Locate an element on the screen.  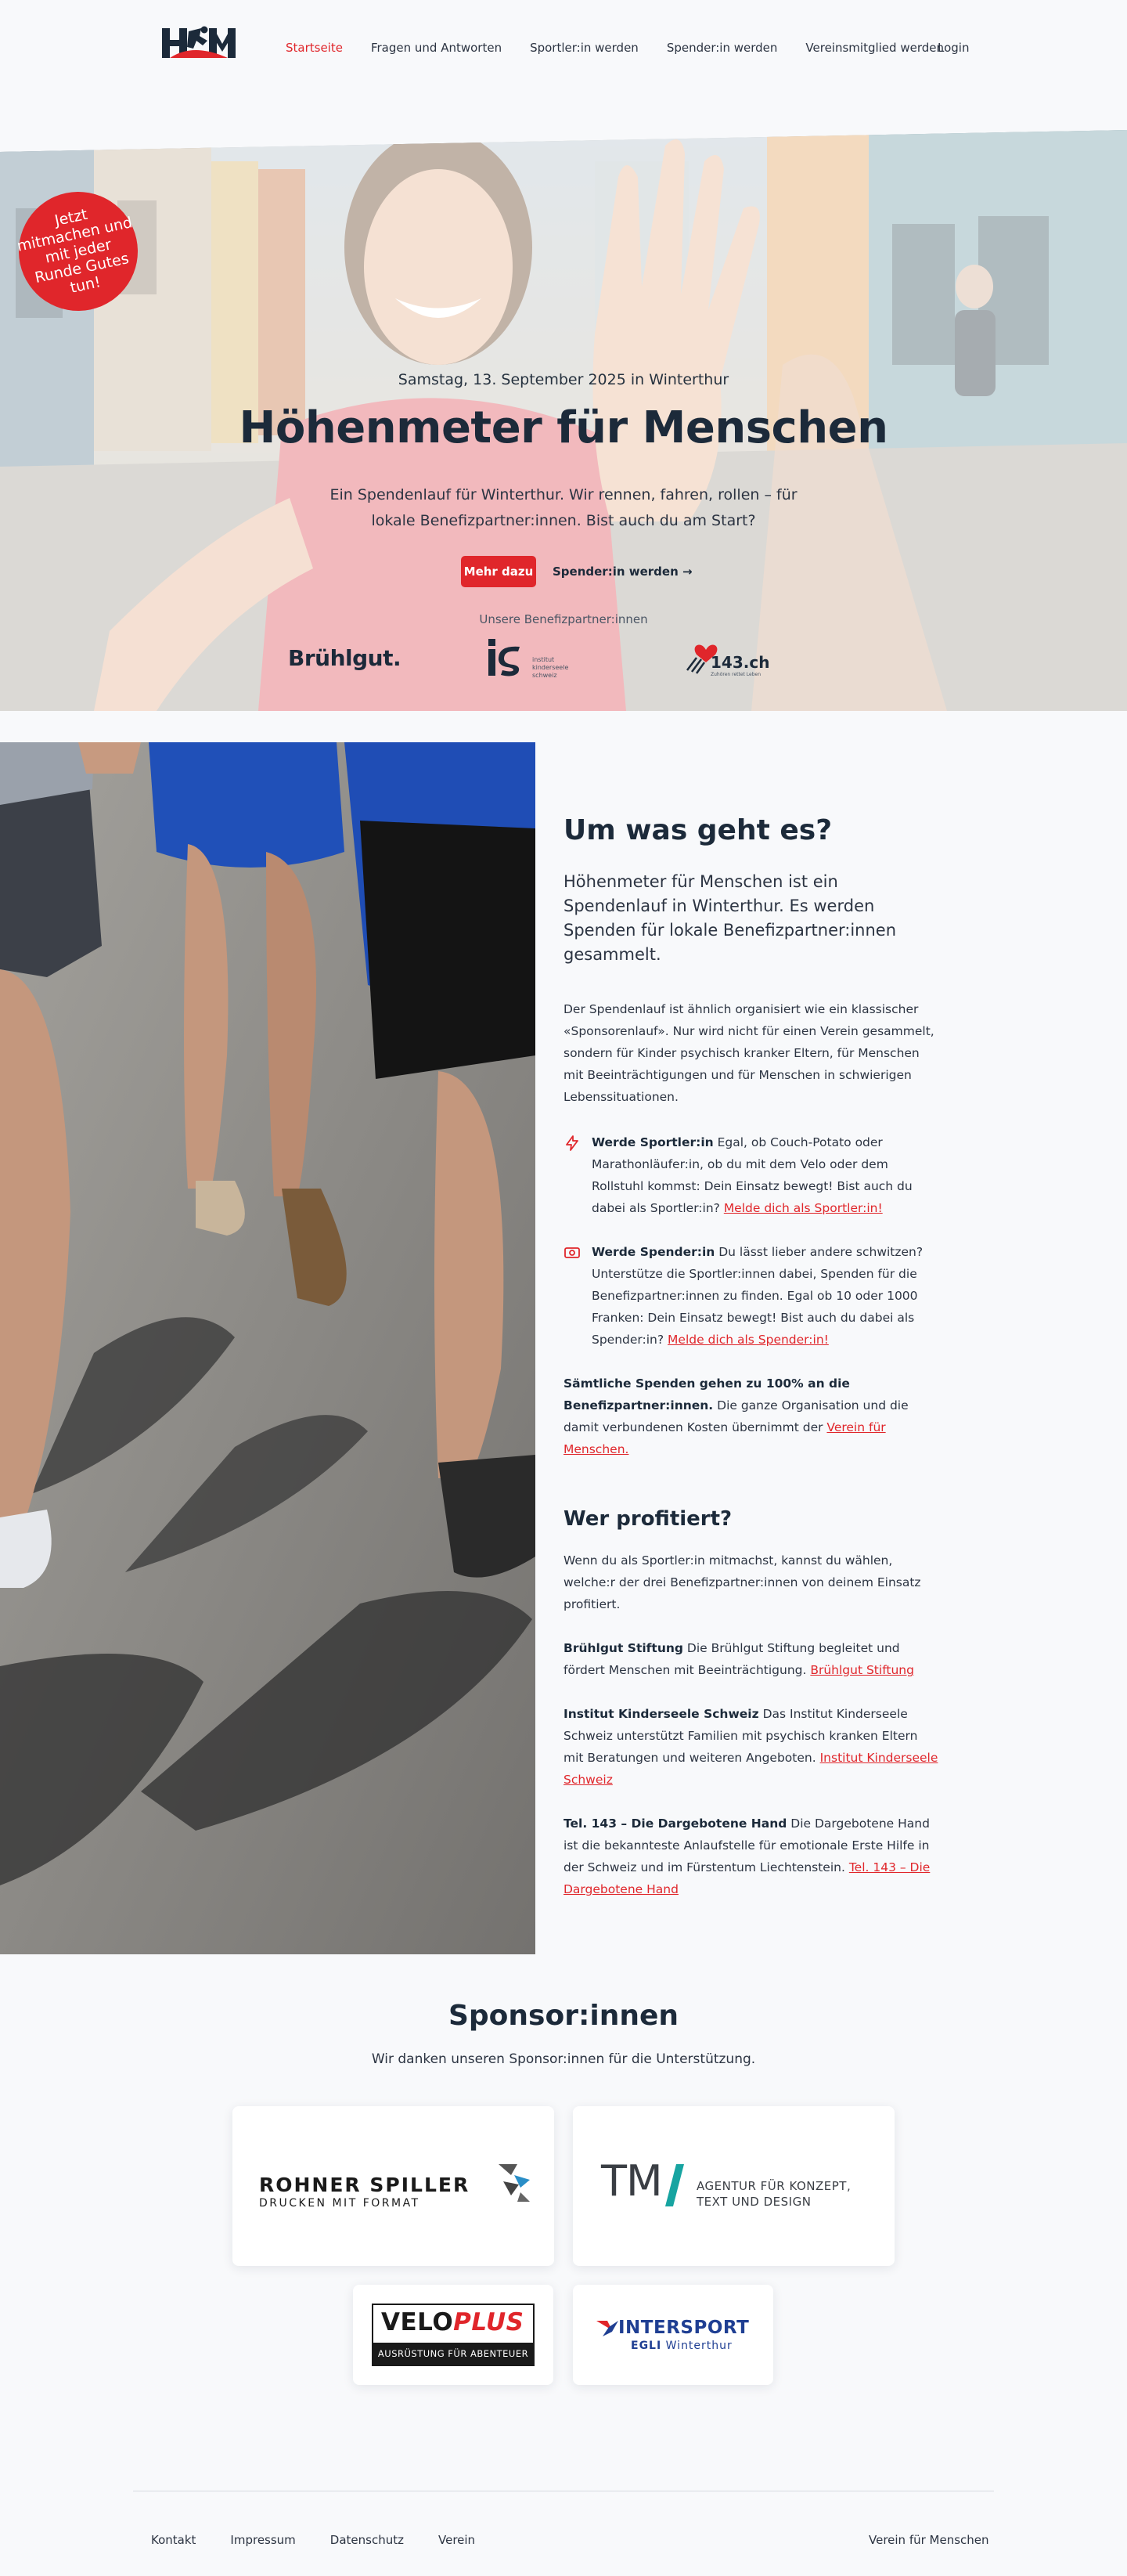
partner-logo-143: 143.ch Zuhören rettet Leben is located at coordinates (727, 659).